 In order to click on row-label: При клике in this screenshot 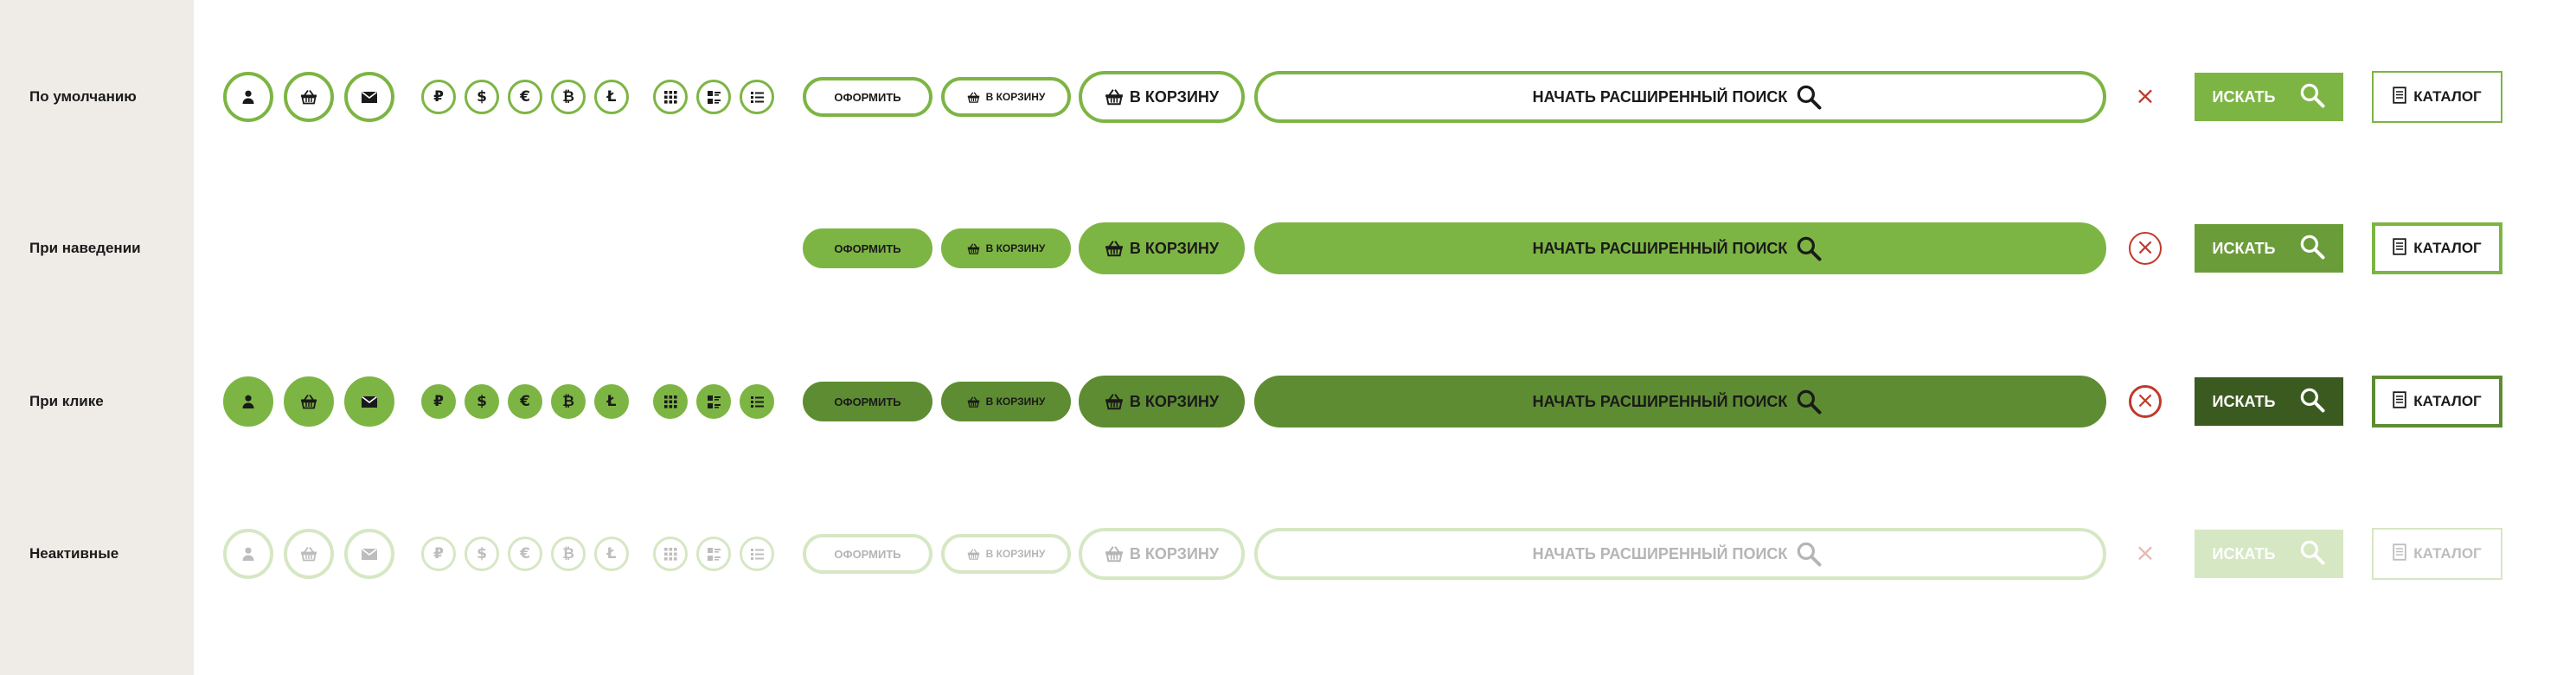, I will do `click(66, 401)`.